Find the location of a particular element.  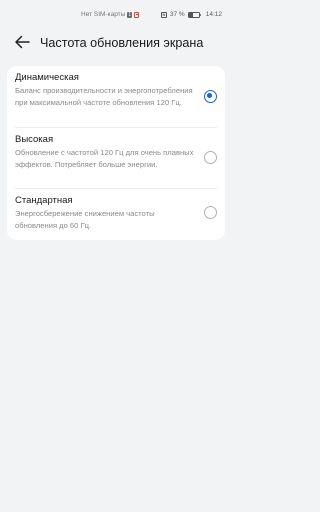

radio-high is located at coordinates (210, 157).